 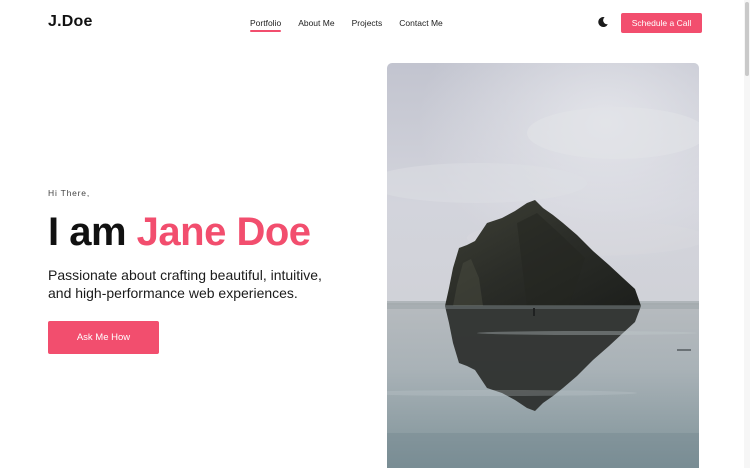 I want to click on nav-link-contact-me: Contact Me, so click(x=420, y=25).